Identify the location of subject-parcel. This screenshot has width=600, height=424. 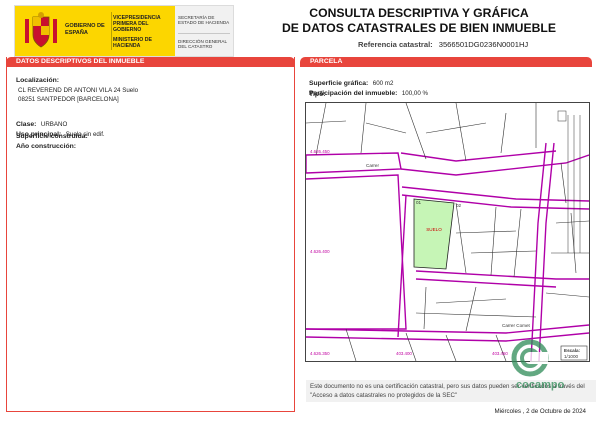
(434, 234).